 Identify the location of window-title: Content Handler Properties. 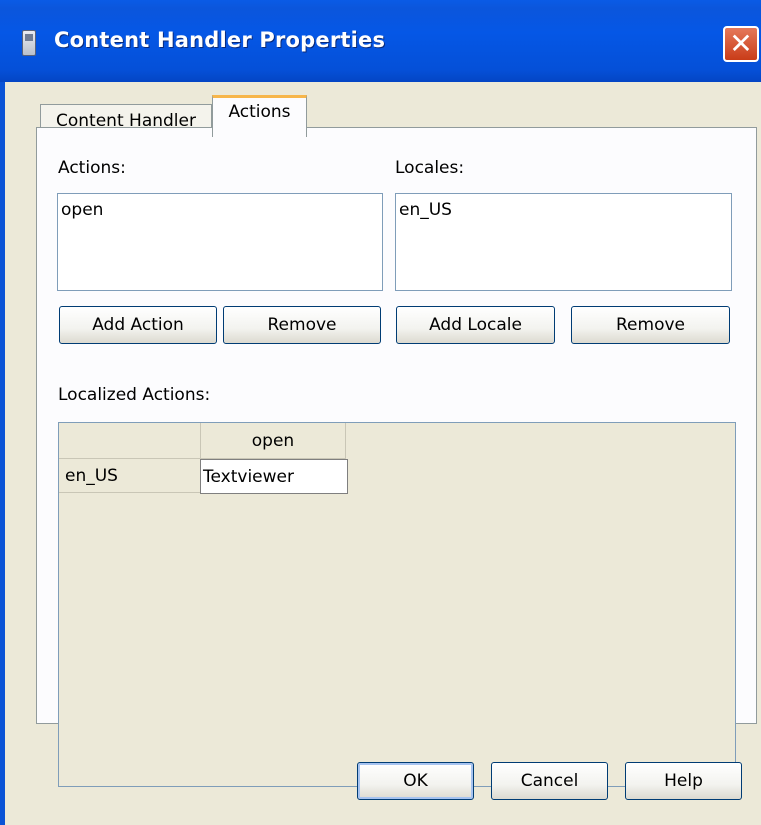
(220, 40).